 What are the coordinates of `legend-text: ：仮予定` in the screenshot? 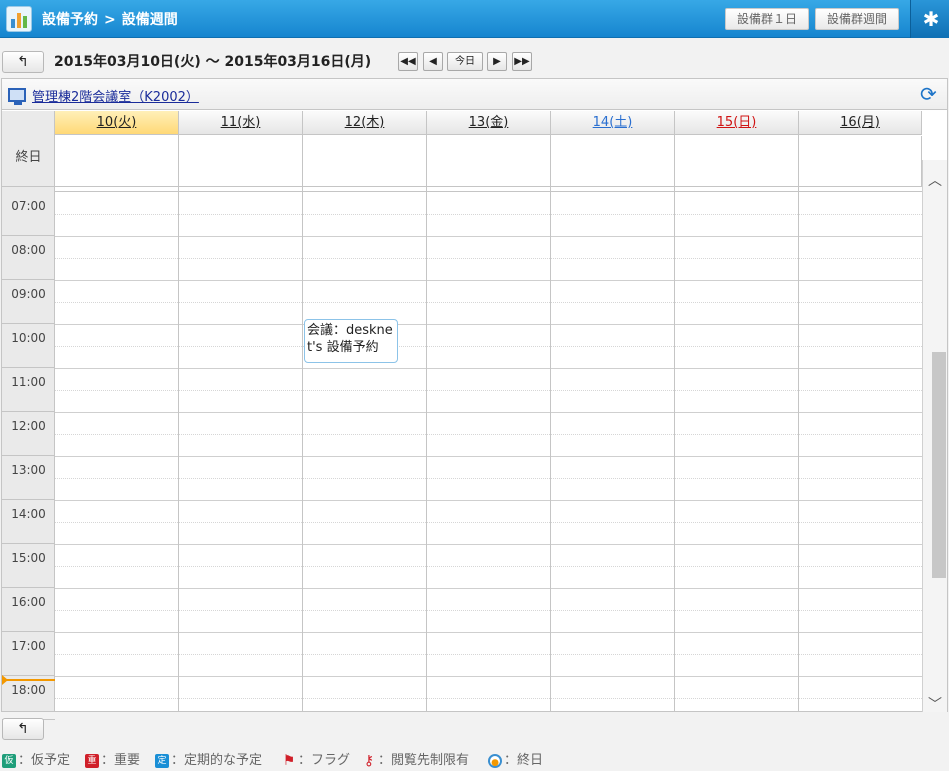 It's located at (44, 760).